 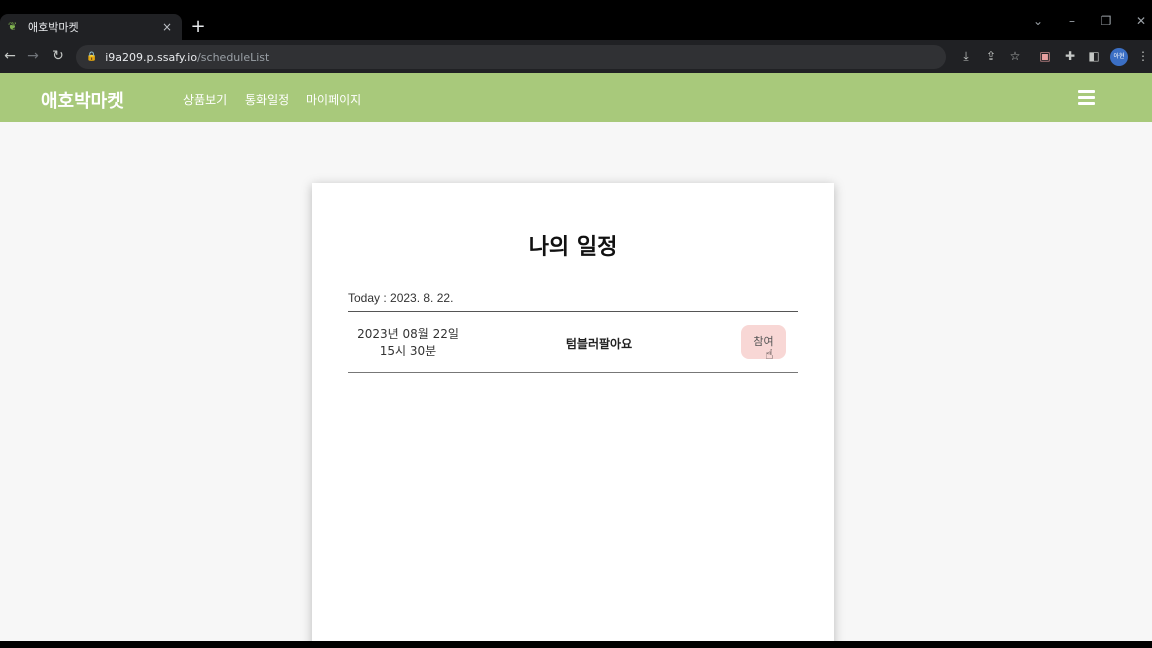 What do you see at coordinates (408, 351) in the screenshot?
I see `schedule-time: 15시 30분` at bounding box center [408, 351].